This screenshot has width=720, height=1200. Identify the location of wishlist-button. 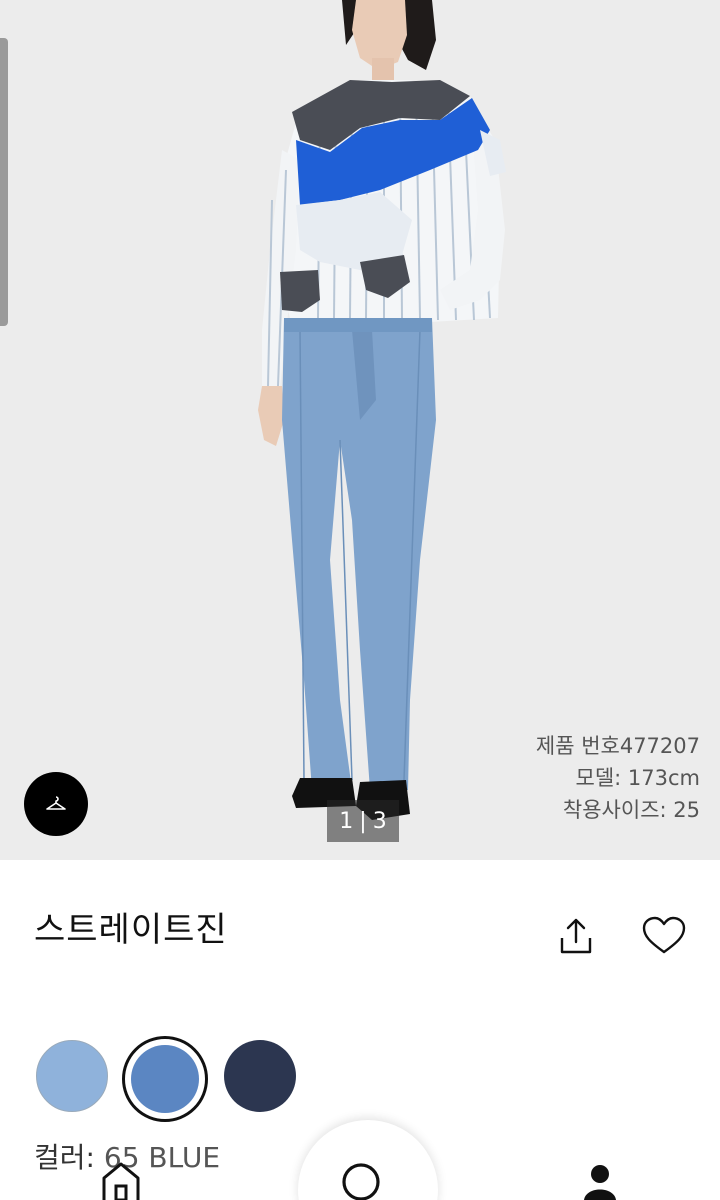
(664, 936).